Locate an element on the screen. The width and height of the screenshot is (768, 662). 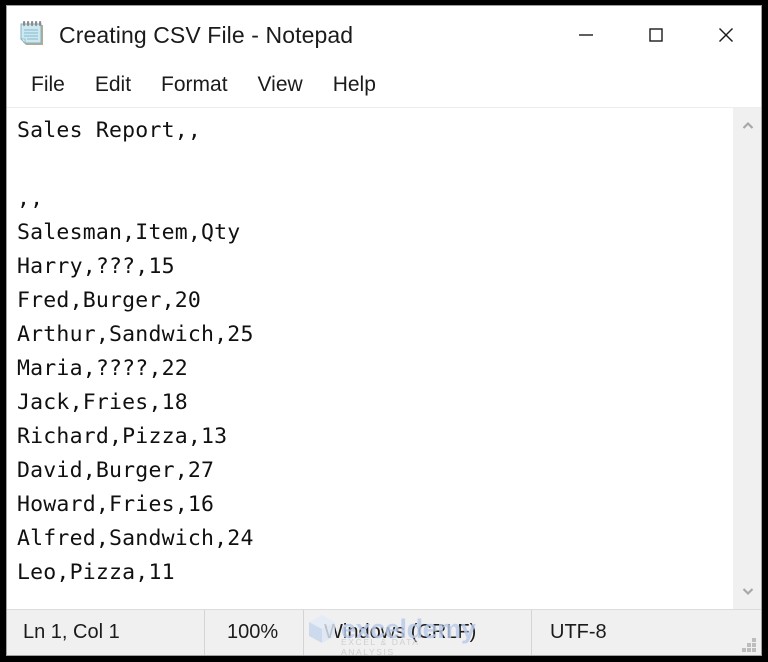
text-line: Sales Report,, is located at coordinates (109, 130).